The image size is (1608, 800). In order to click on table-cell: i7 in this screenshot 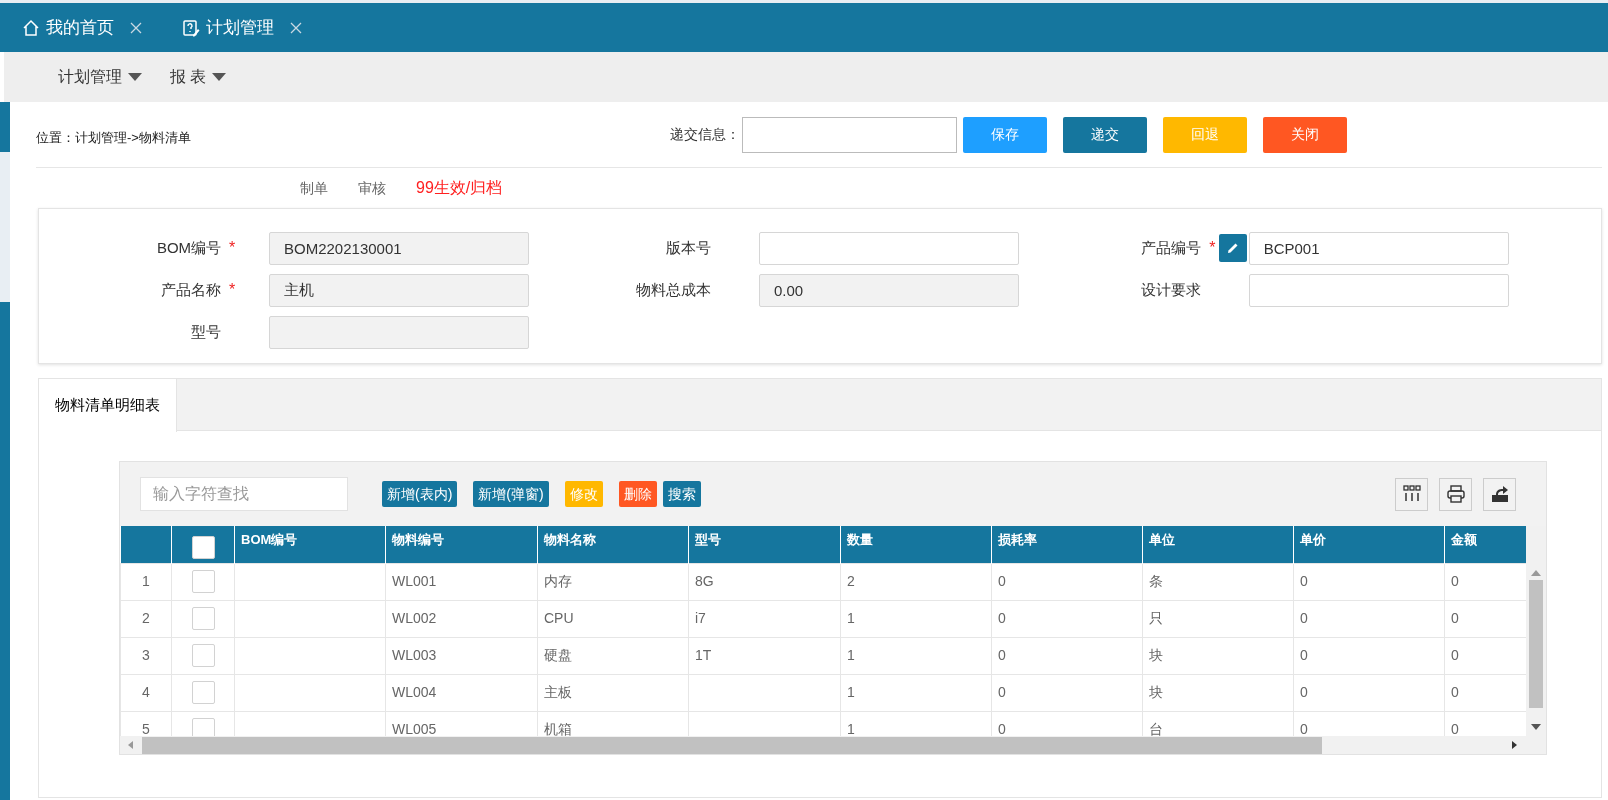, I will do `click(700, 618)`.